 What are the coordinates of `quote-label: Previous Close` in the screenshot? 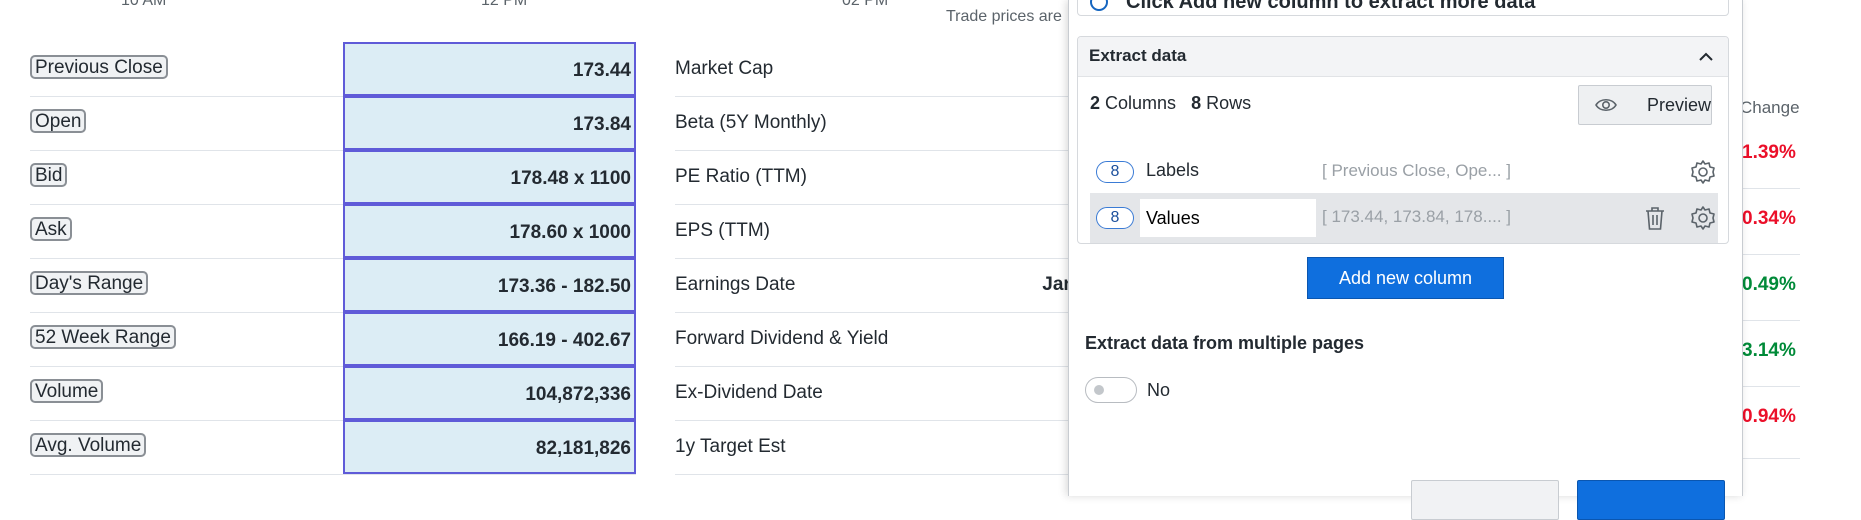 It's located at (99, 67).